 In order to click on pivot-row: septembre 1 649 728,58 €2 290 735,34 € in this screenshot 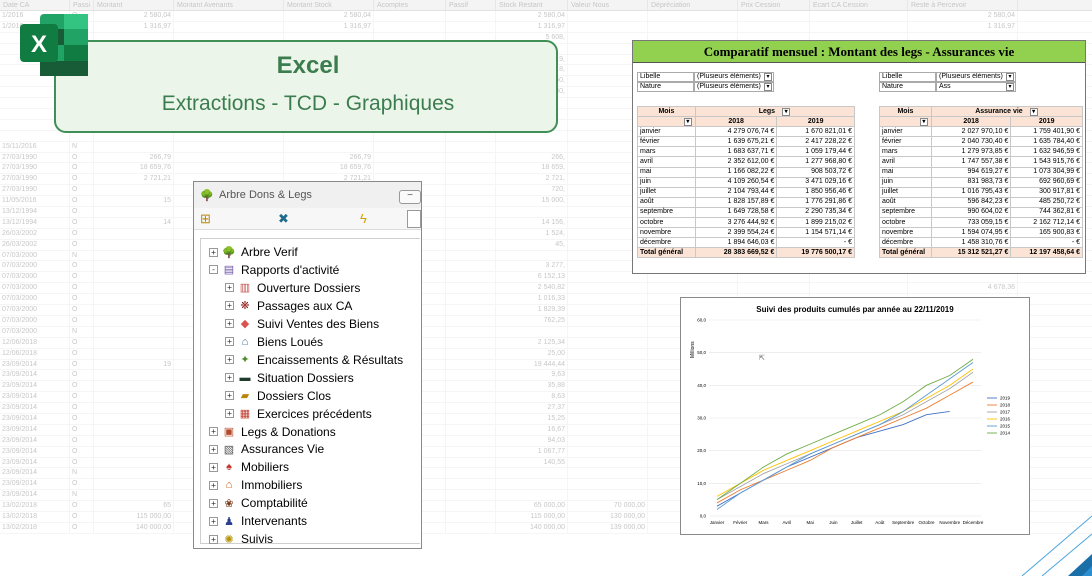, I will do `click(746, 212)`.